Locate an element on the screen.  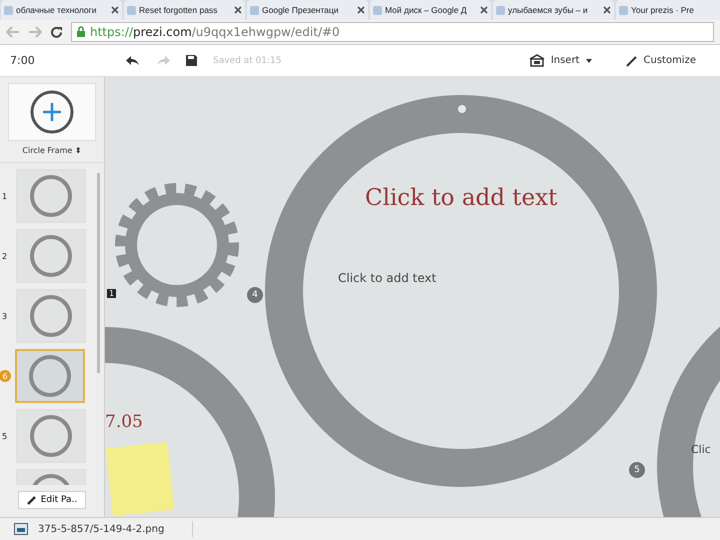
add-frame-button is located at coordinates (52, 112).